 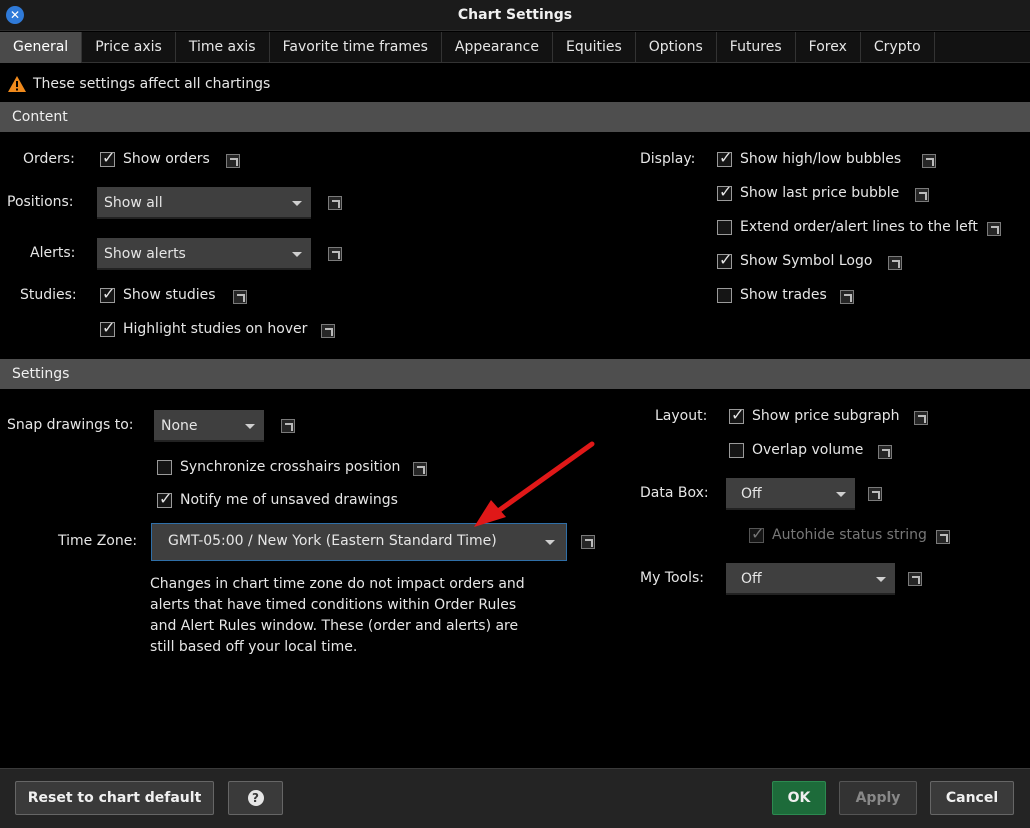 I want to click on show-trades-checkbox: Show trades, so click(x=772, y=295).